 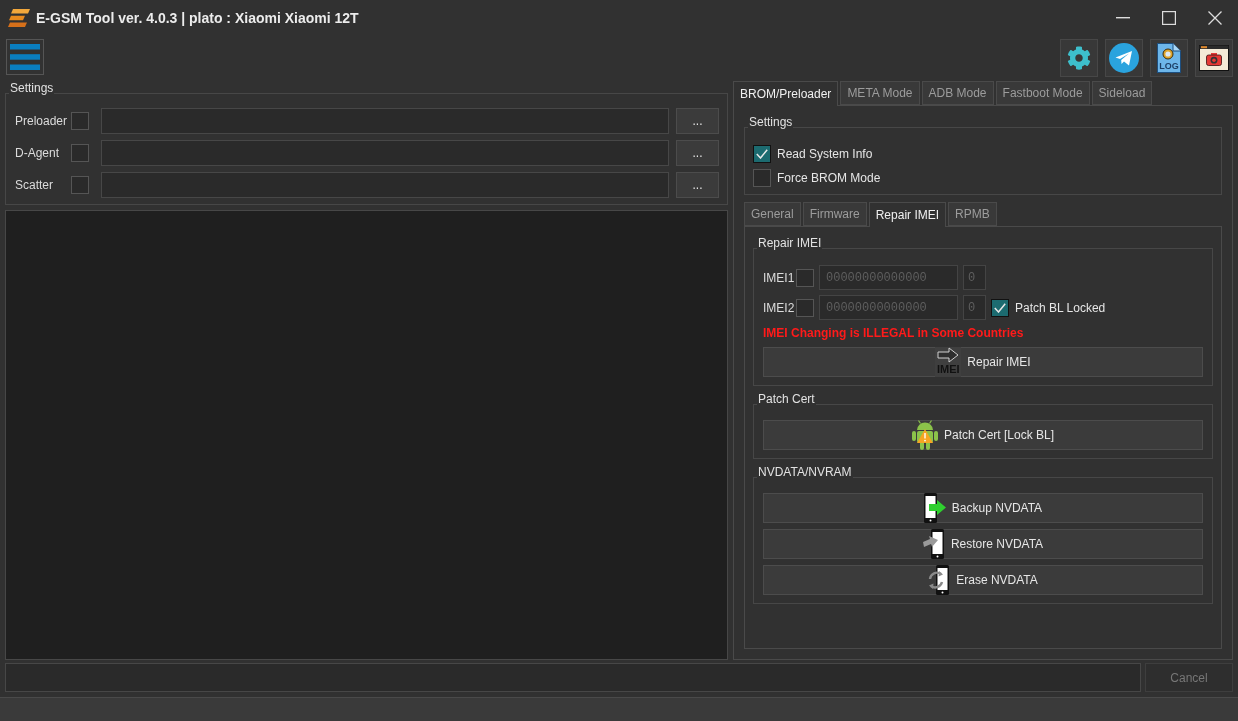 What do you see at coordinates (924, 435) in the screenshot?
I see `android-warning-icon` at bounding box center [924, 435].